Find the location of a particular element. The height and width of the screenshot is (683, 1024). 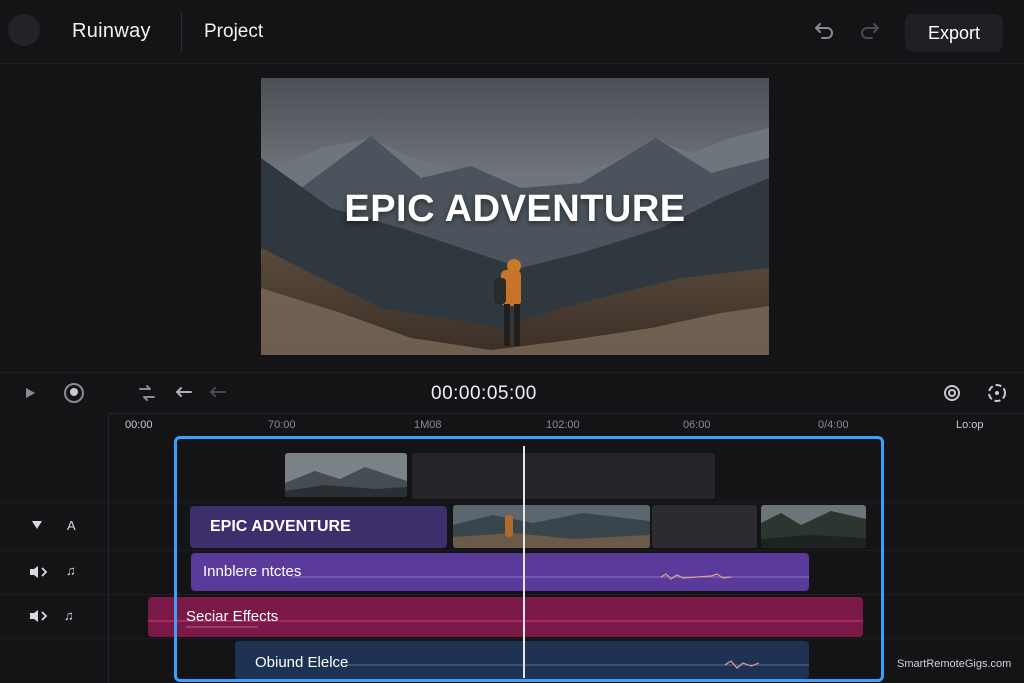

project-title: Project is located at coordinates (233, 32).